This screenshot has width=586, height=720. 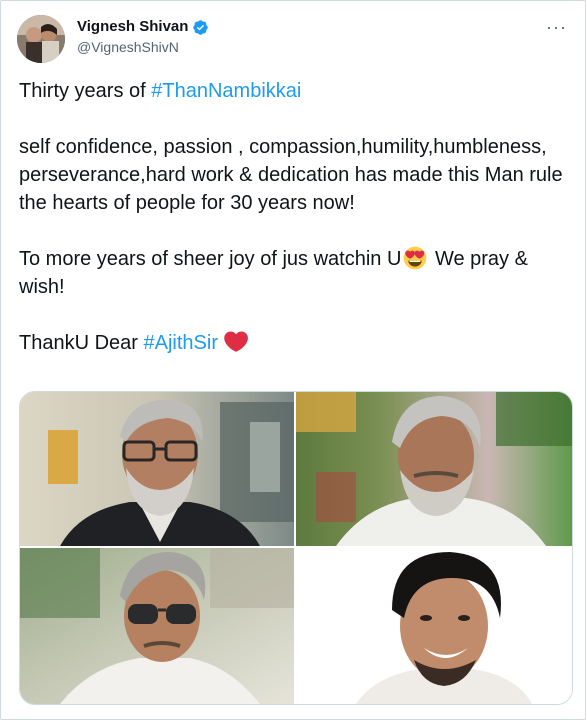 What do you see at coordinates (415, 258) in the screenshot?
I see `heart-eyes-emoji-icon` at bounding box center [415, 258].